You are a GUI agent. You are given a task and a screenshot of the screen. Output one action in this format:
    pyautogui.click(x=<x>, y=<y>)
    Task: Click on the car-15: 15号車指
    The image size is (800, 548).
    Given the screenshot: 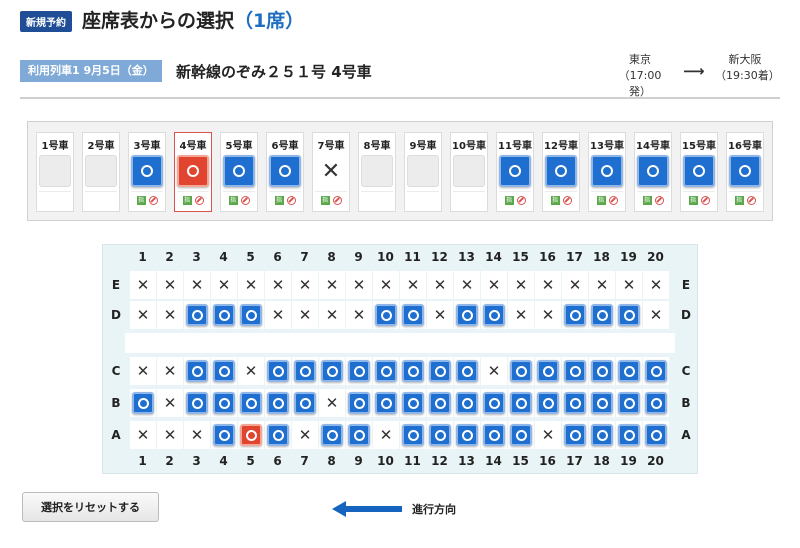 What is the action you would take?
    pyautogui.click(x=699, y=172)
    